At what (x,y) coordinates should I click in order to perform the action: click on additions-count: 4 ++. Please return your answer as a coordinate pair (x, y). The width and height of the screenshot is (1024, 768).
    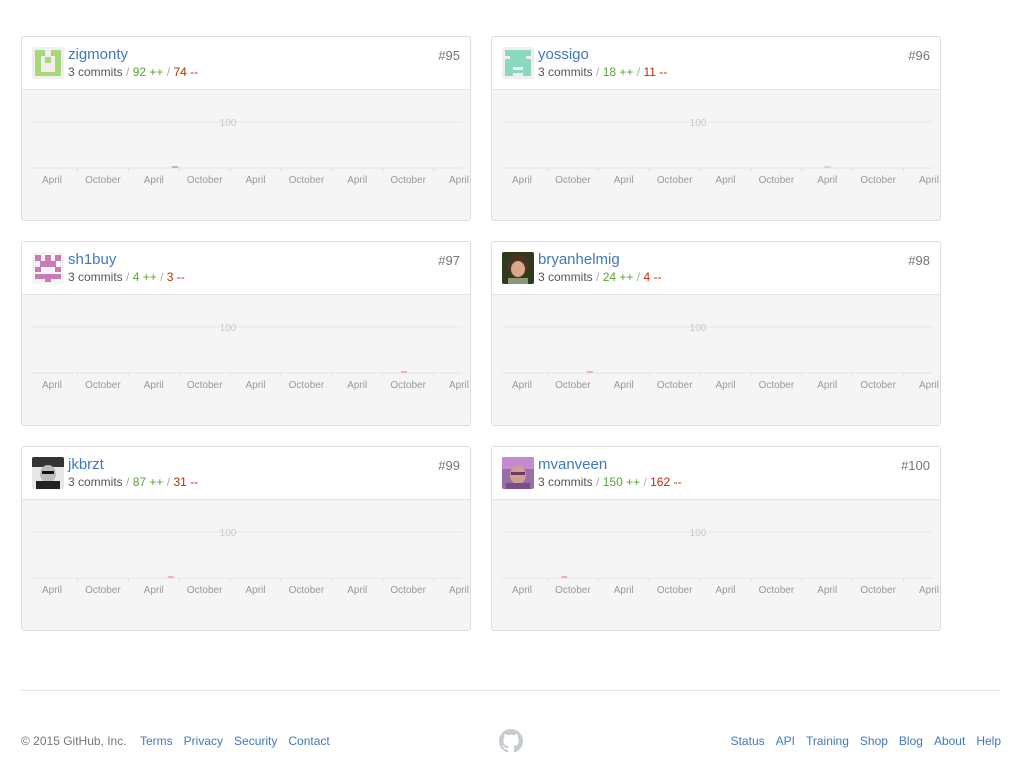
    Looking at the image, I should click on (144, 277).